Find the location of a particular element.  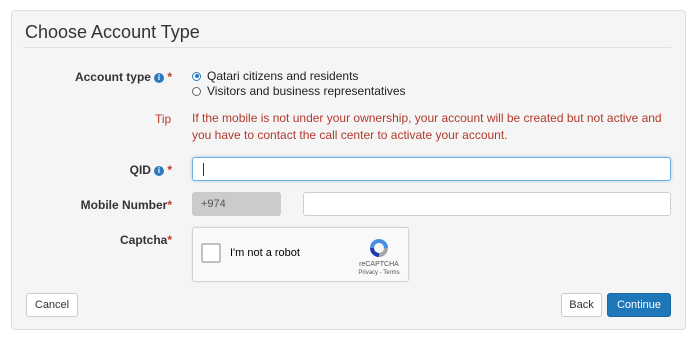

radio-button is located at coordinates (196, 91).